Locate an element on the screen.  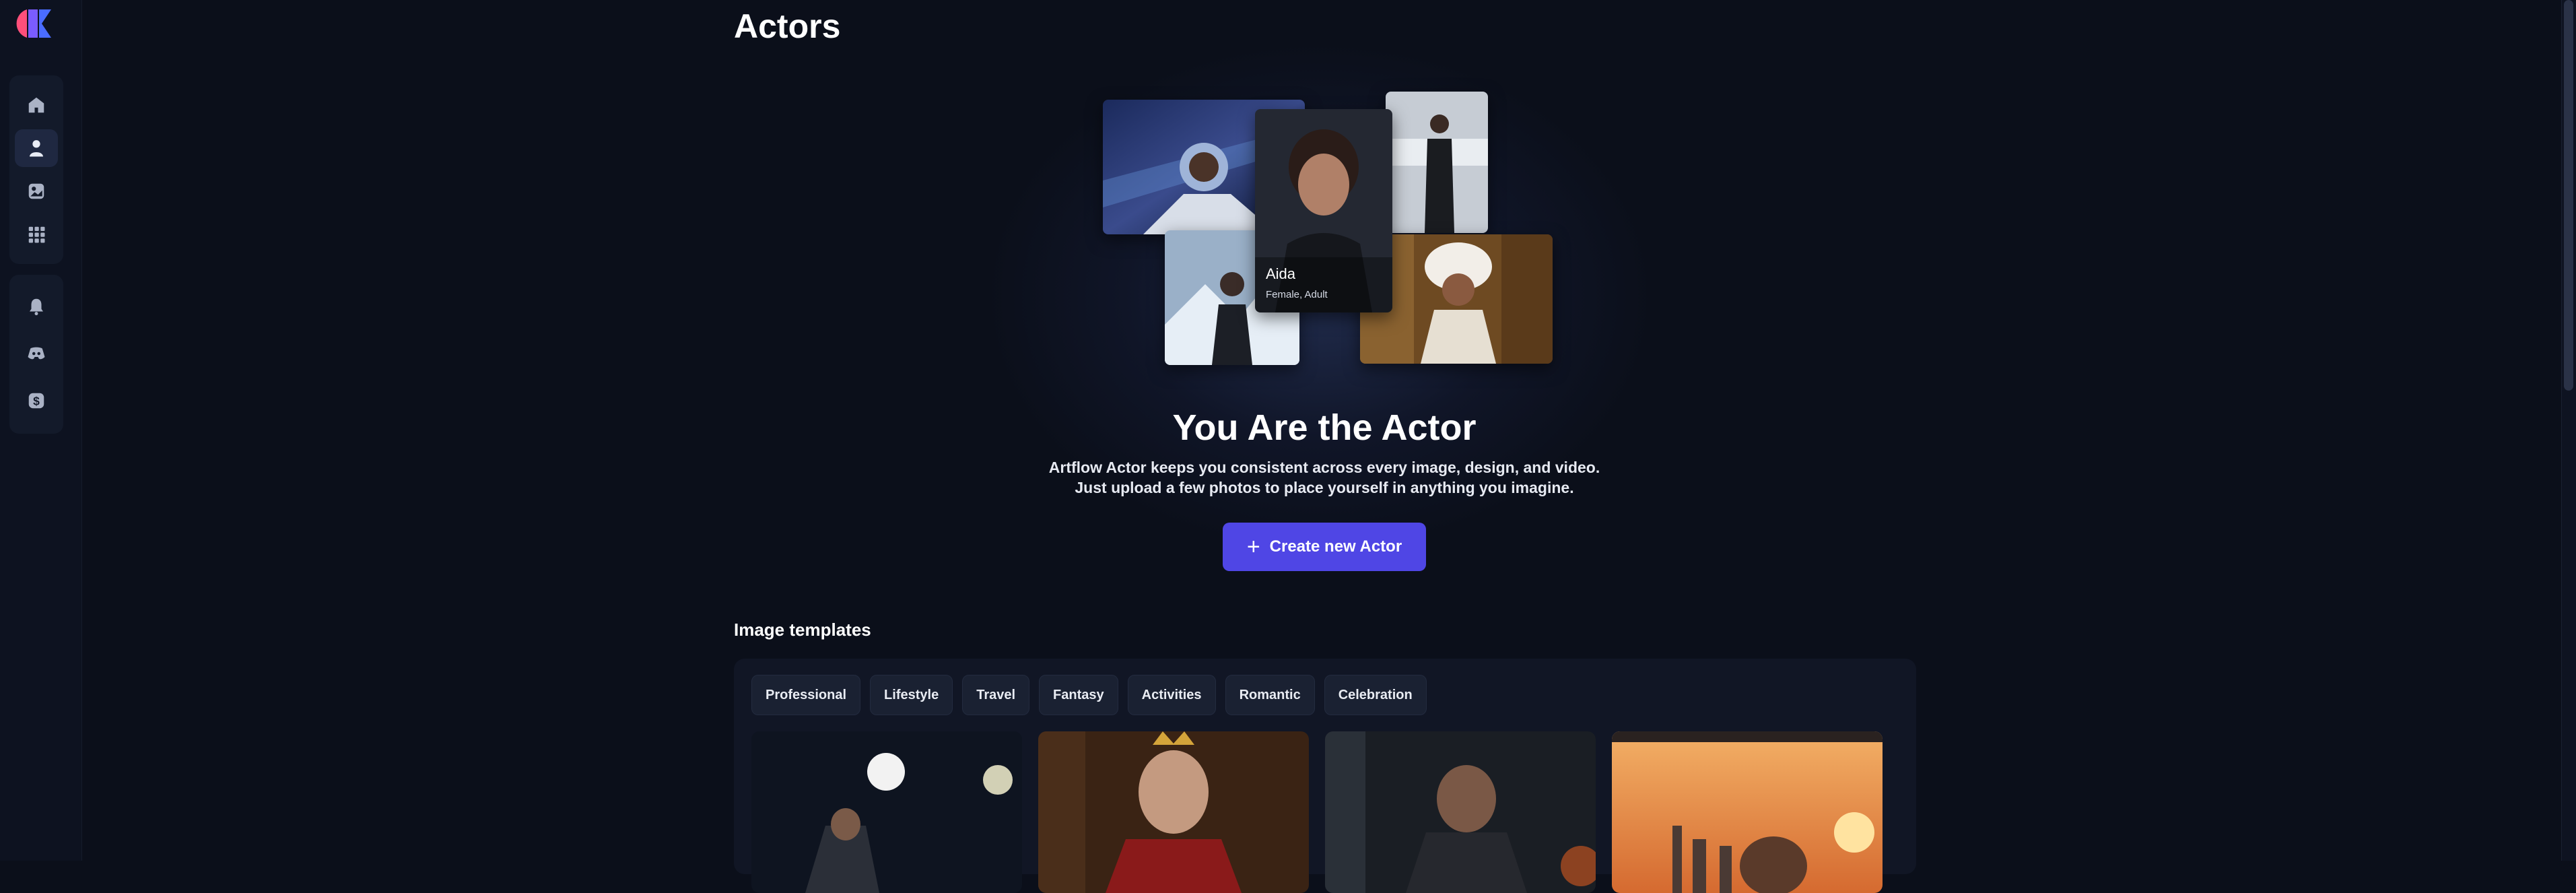
template-tiles is located at coordinates (1317, 812).